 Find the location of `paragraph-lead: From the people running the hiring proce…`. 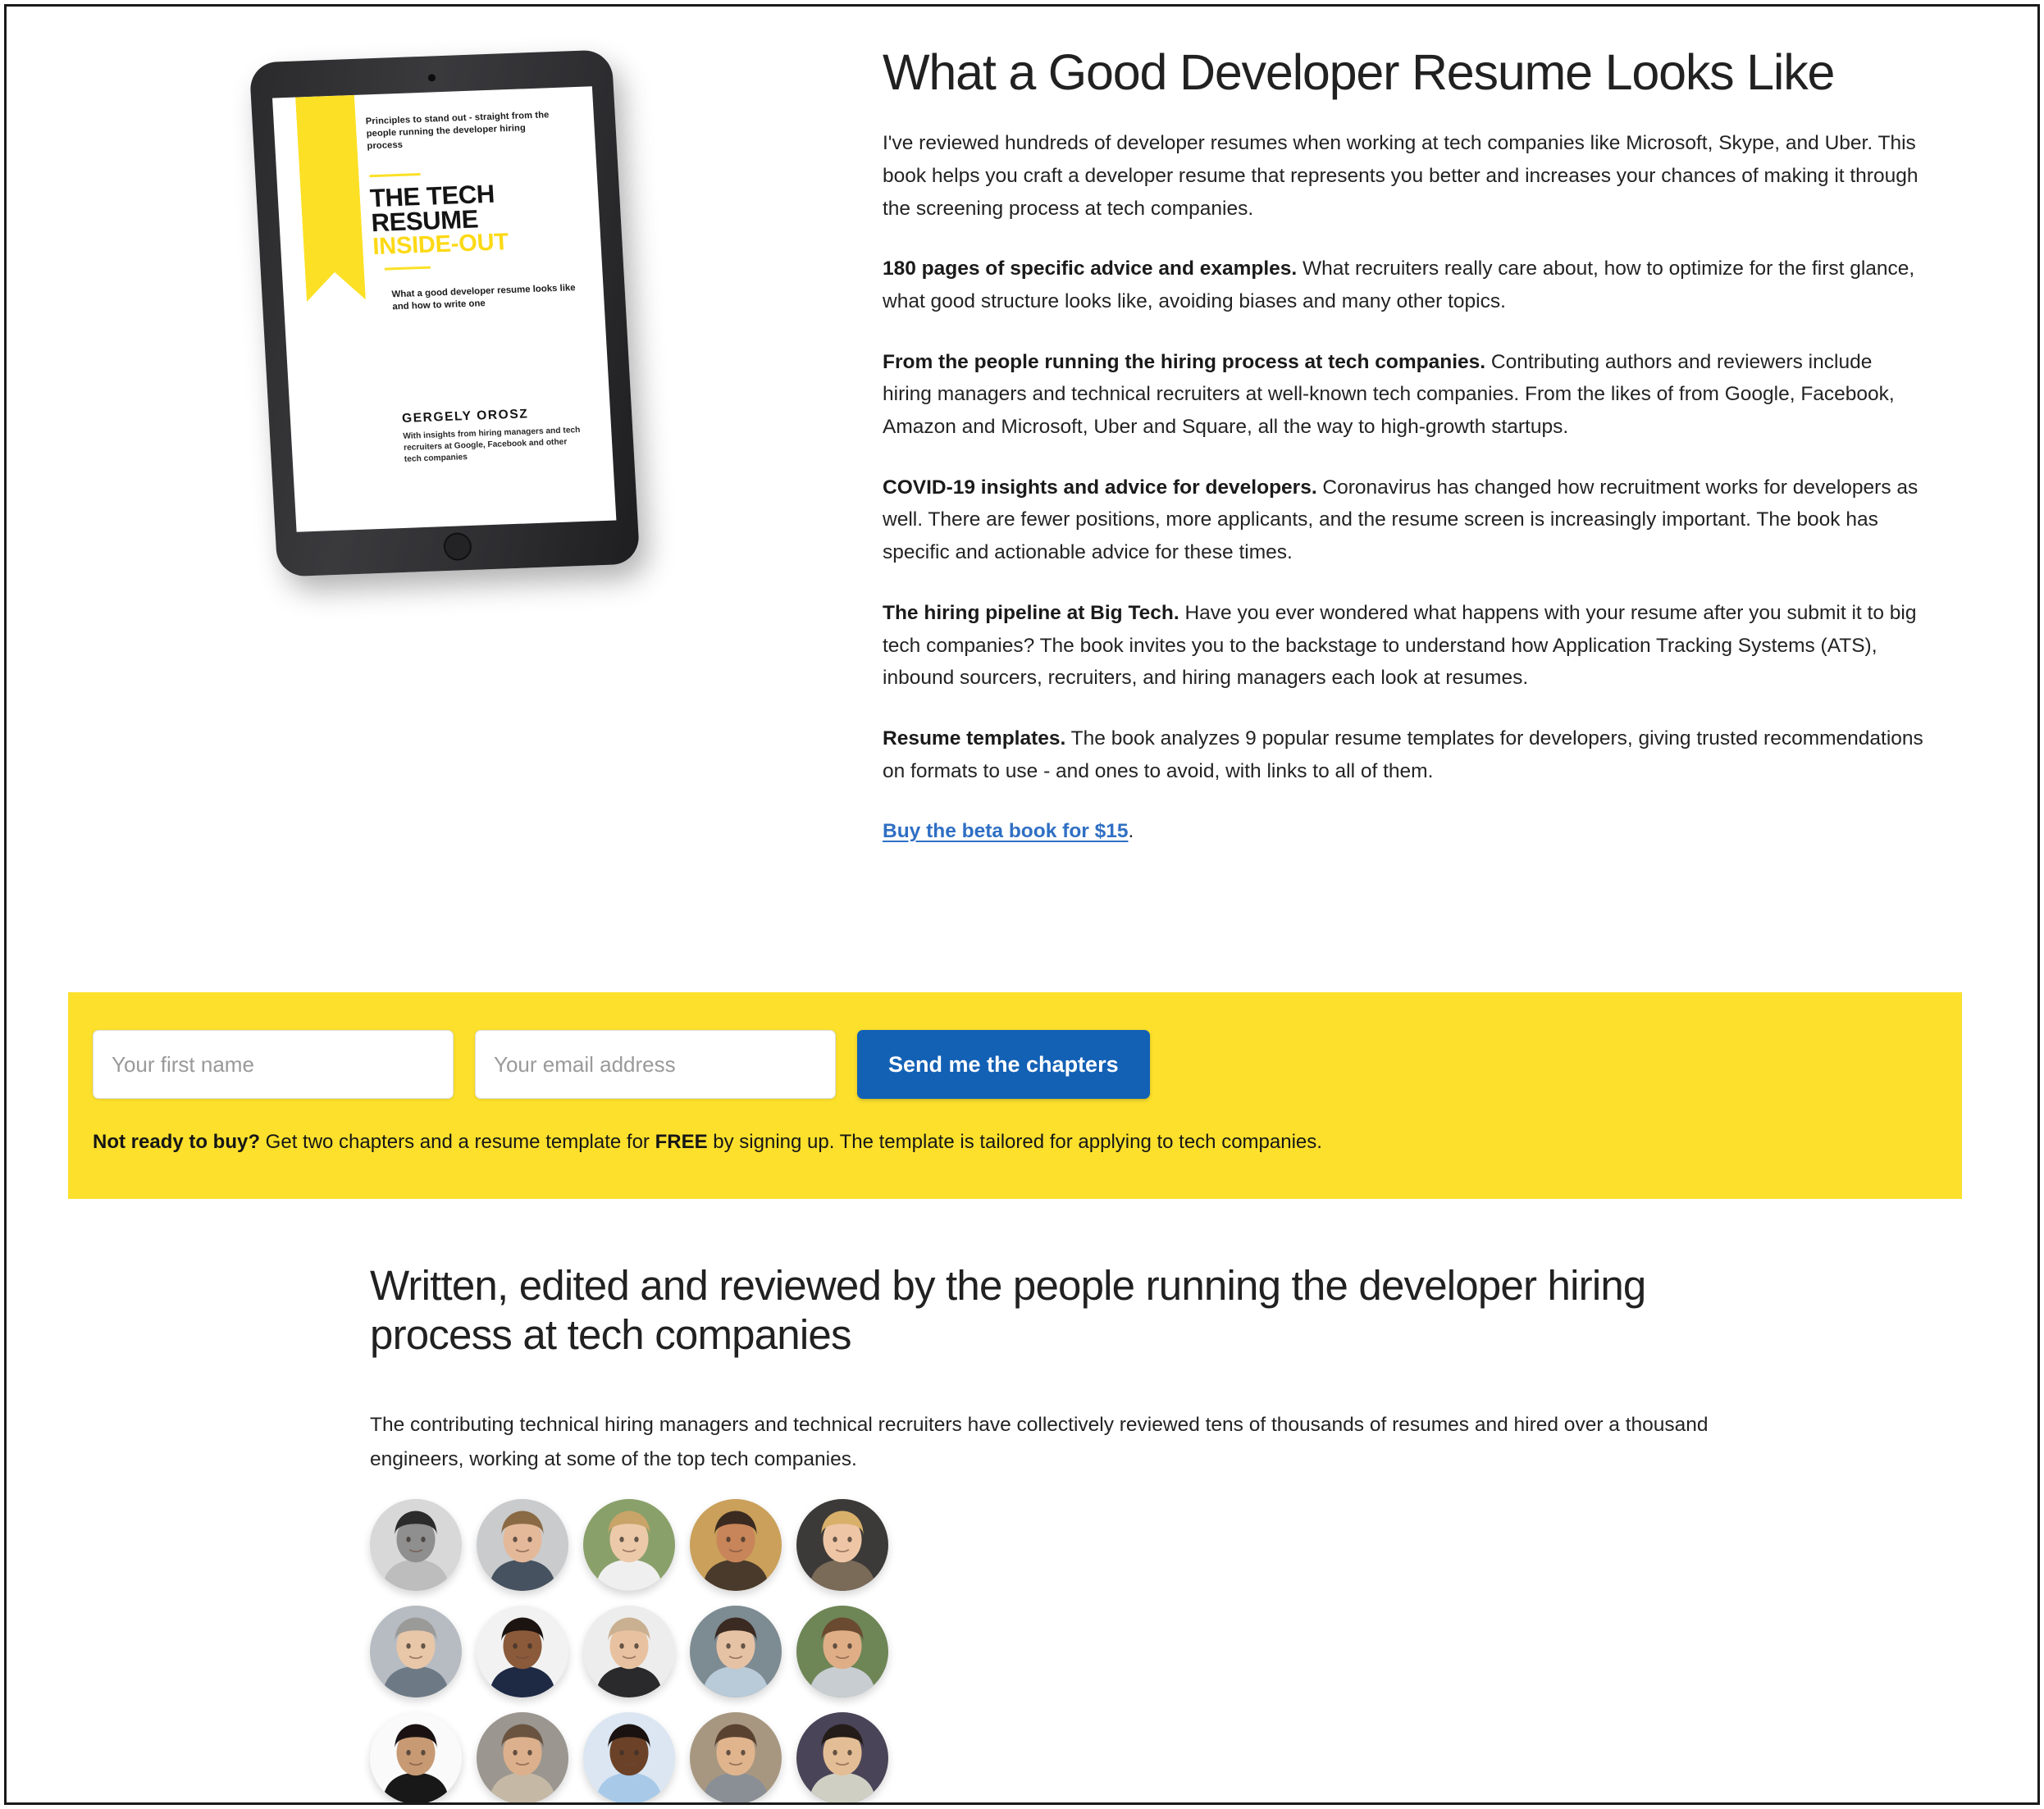

paragraph-lead: From the people running the hiring proce… is located at coordinates (1184, 362).